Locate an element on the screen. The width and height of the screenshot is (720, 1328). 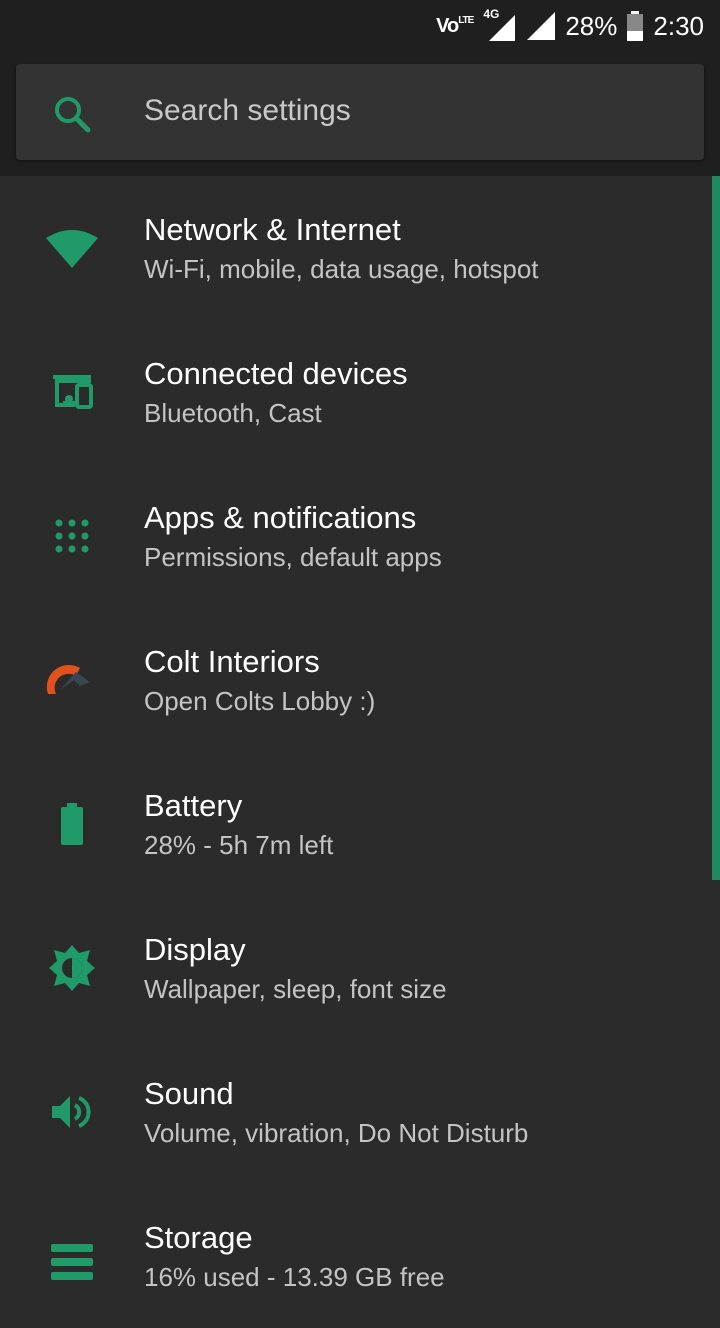
wifi-icon is located at coordinates (72, 248).